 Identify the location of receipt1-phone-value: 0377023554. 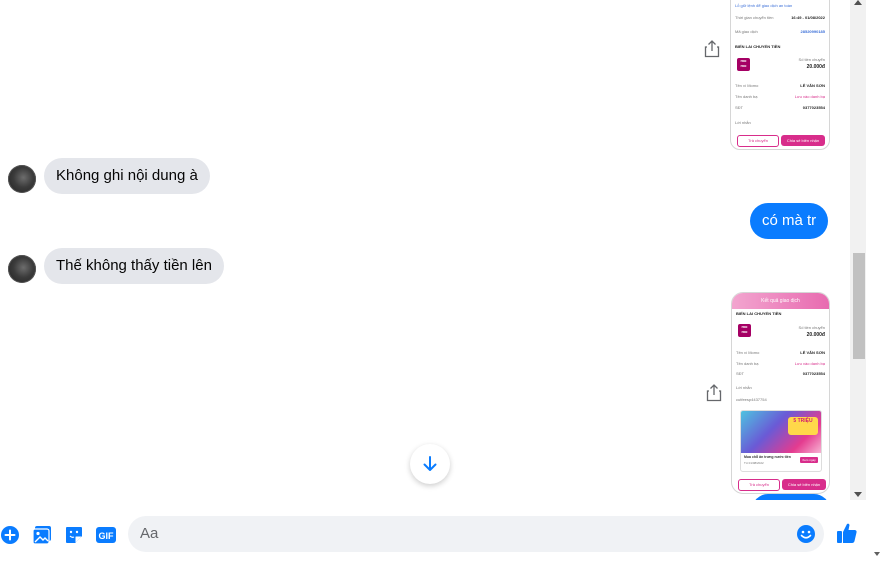
(813, 107).